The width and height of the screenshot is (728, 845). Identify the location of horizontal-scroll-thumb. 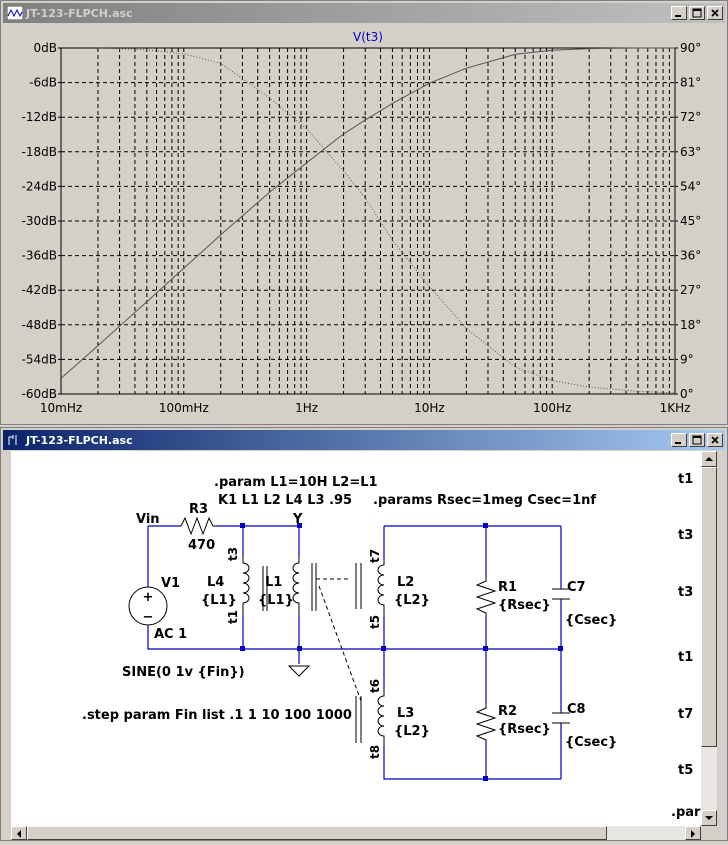
(317, 833).